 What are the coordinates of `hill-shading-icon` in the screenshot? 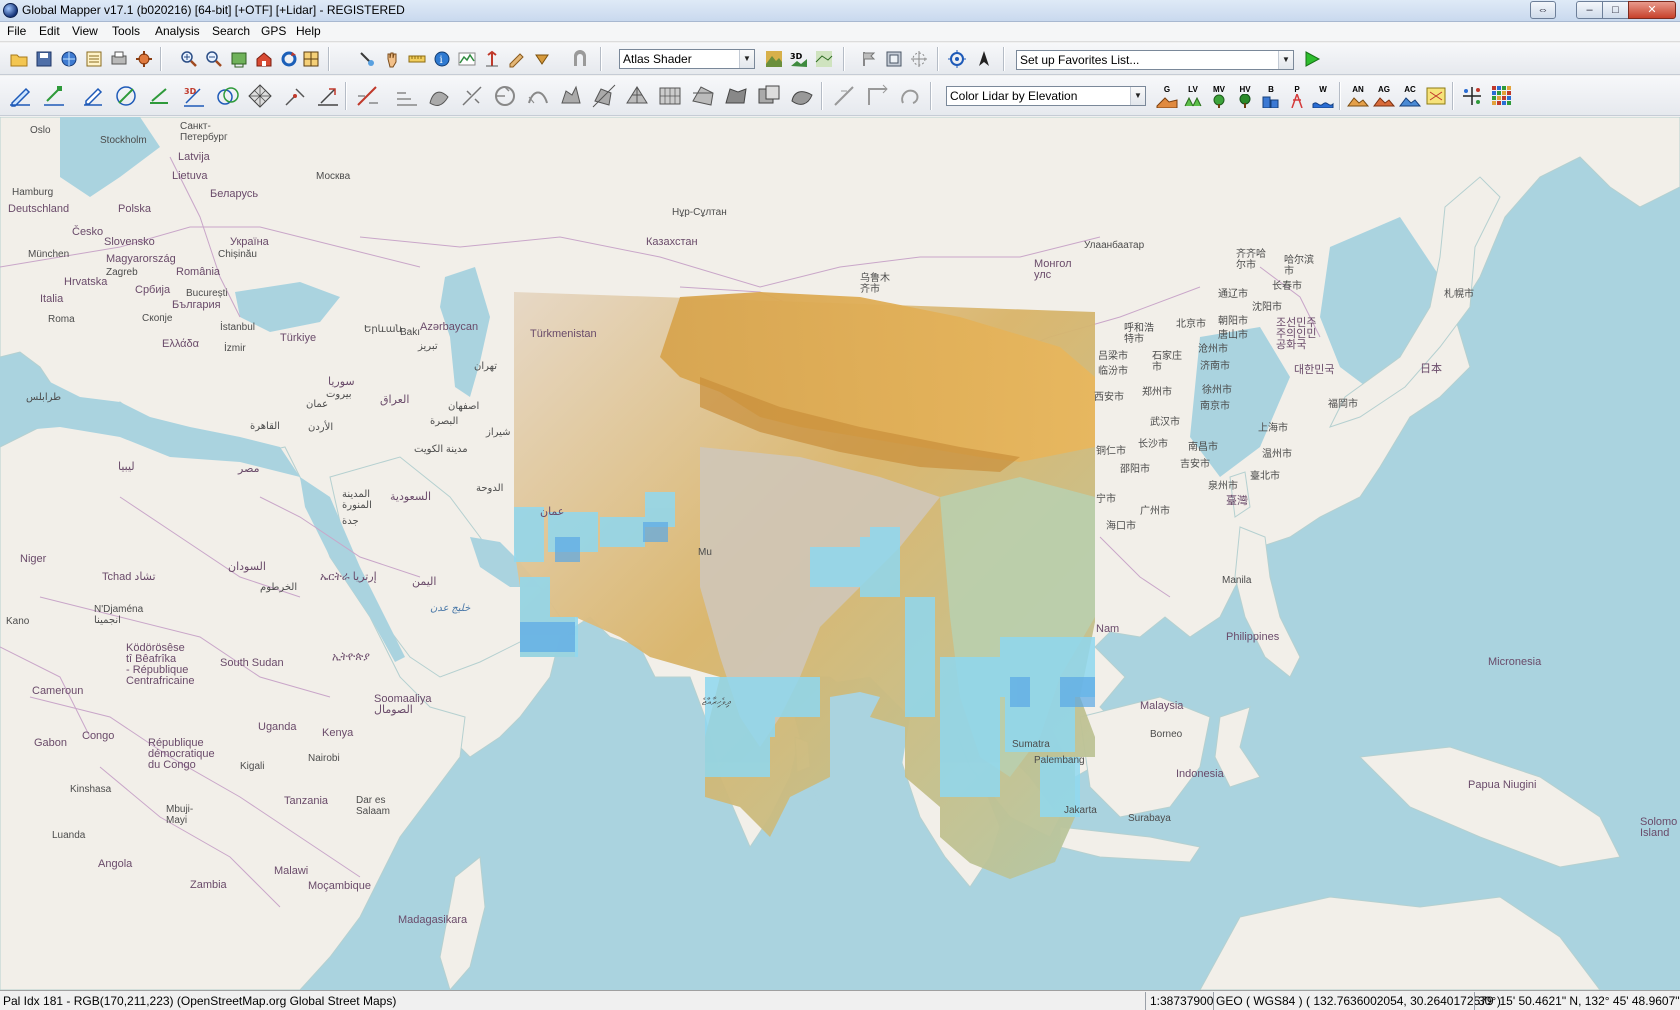 It's located at (774, 59).